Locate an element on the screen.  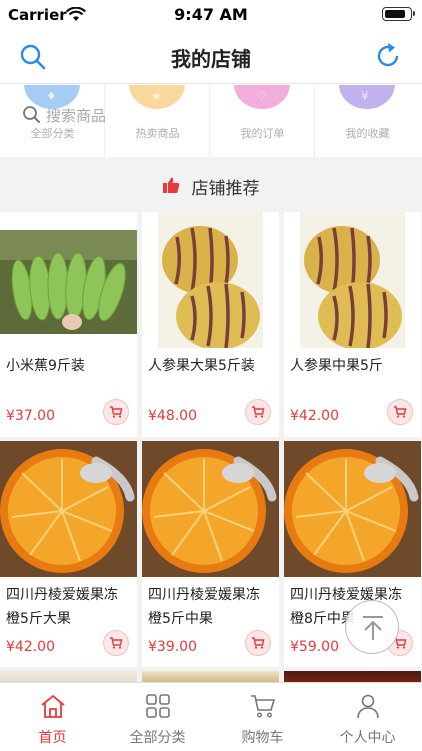
product-name: 四川丹棱爱媛果冻橙5斤中果 is located at coordinates (204, 607).